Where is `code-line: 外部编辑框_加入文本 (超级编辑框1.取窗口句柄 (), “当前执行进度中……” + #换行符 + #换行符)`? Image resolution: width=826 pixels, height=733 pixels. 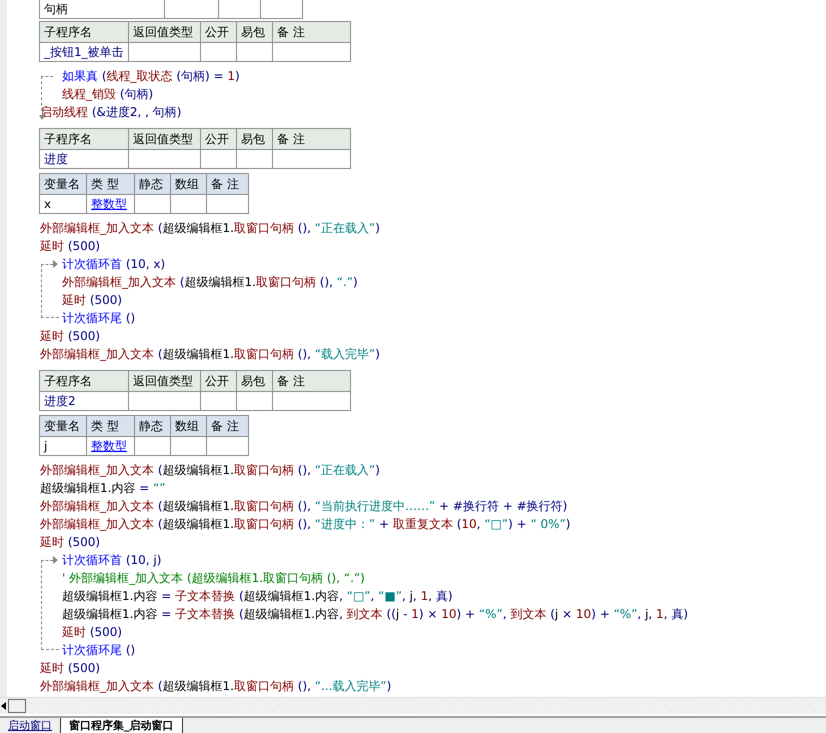 code-line: 外部编辑框_加入文本 (超级编辑框1.取窗口句柄 (), “当前执行进度中……” + #换行符 + #换行符) is located at coordinates (304, 506).